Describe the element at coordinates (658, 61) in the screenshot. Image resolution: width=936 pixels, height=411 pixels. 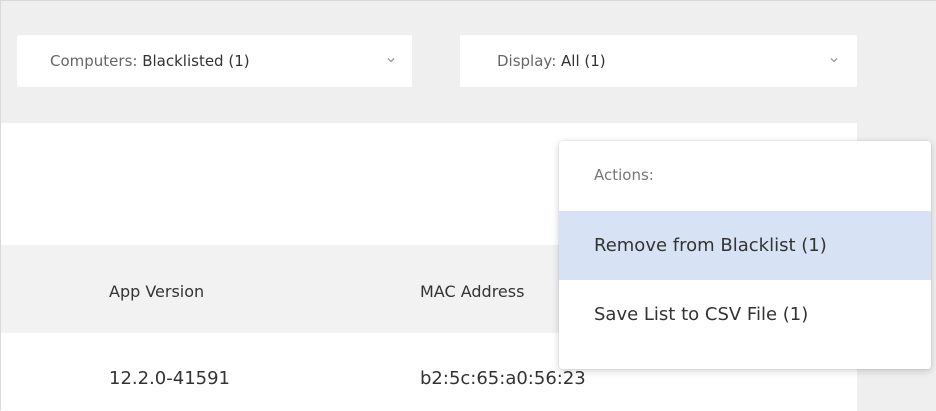
I see `display-filter-dropdown: Display: All (1)` at that location.